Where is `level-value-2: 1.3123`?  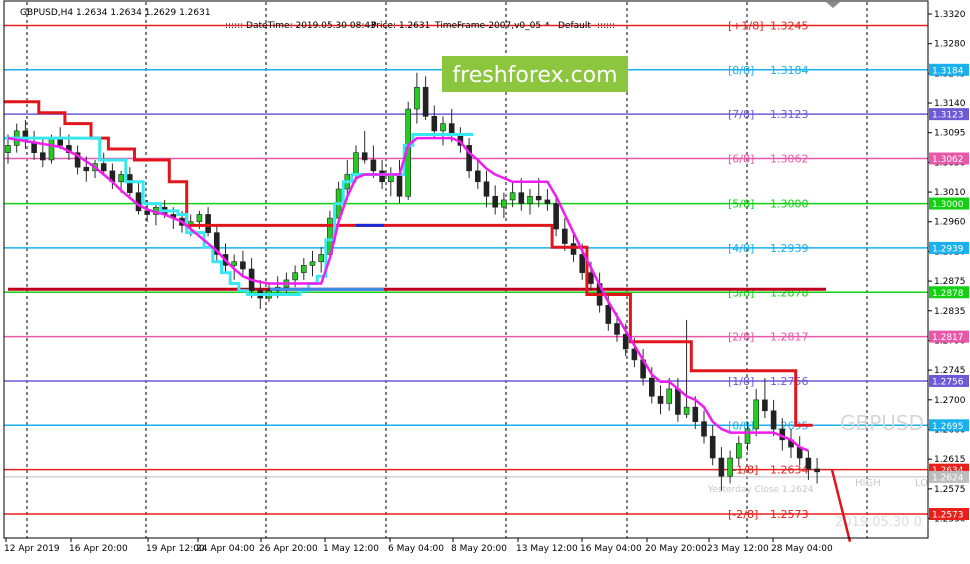
level-value-2: 1.3123 is located at coordinates (789, 114).